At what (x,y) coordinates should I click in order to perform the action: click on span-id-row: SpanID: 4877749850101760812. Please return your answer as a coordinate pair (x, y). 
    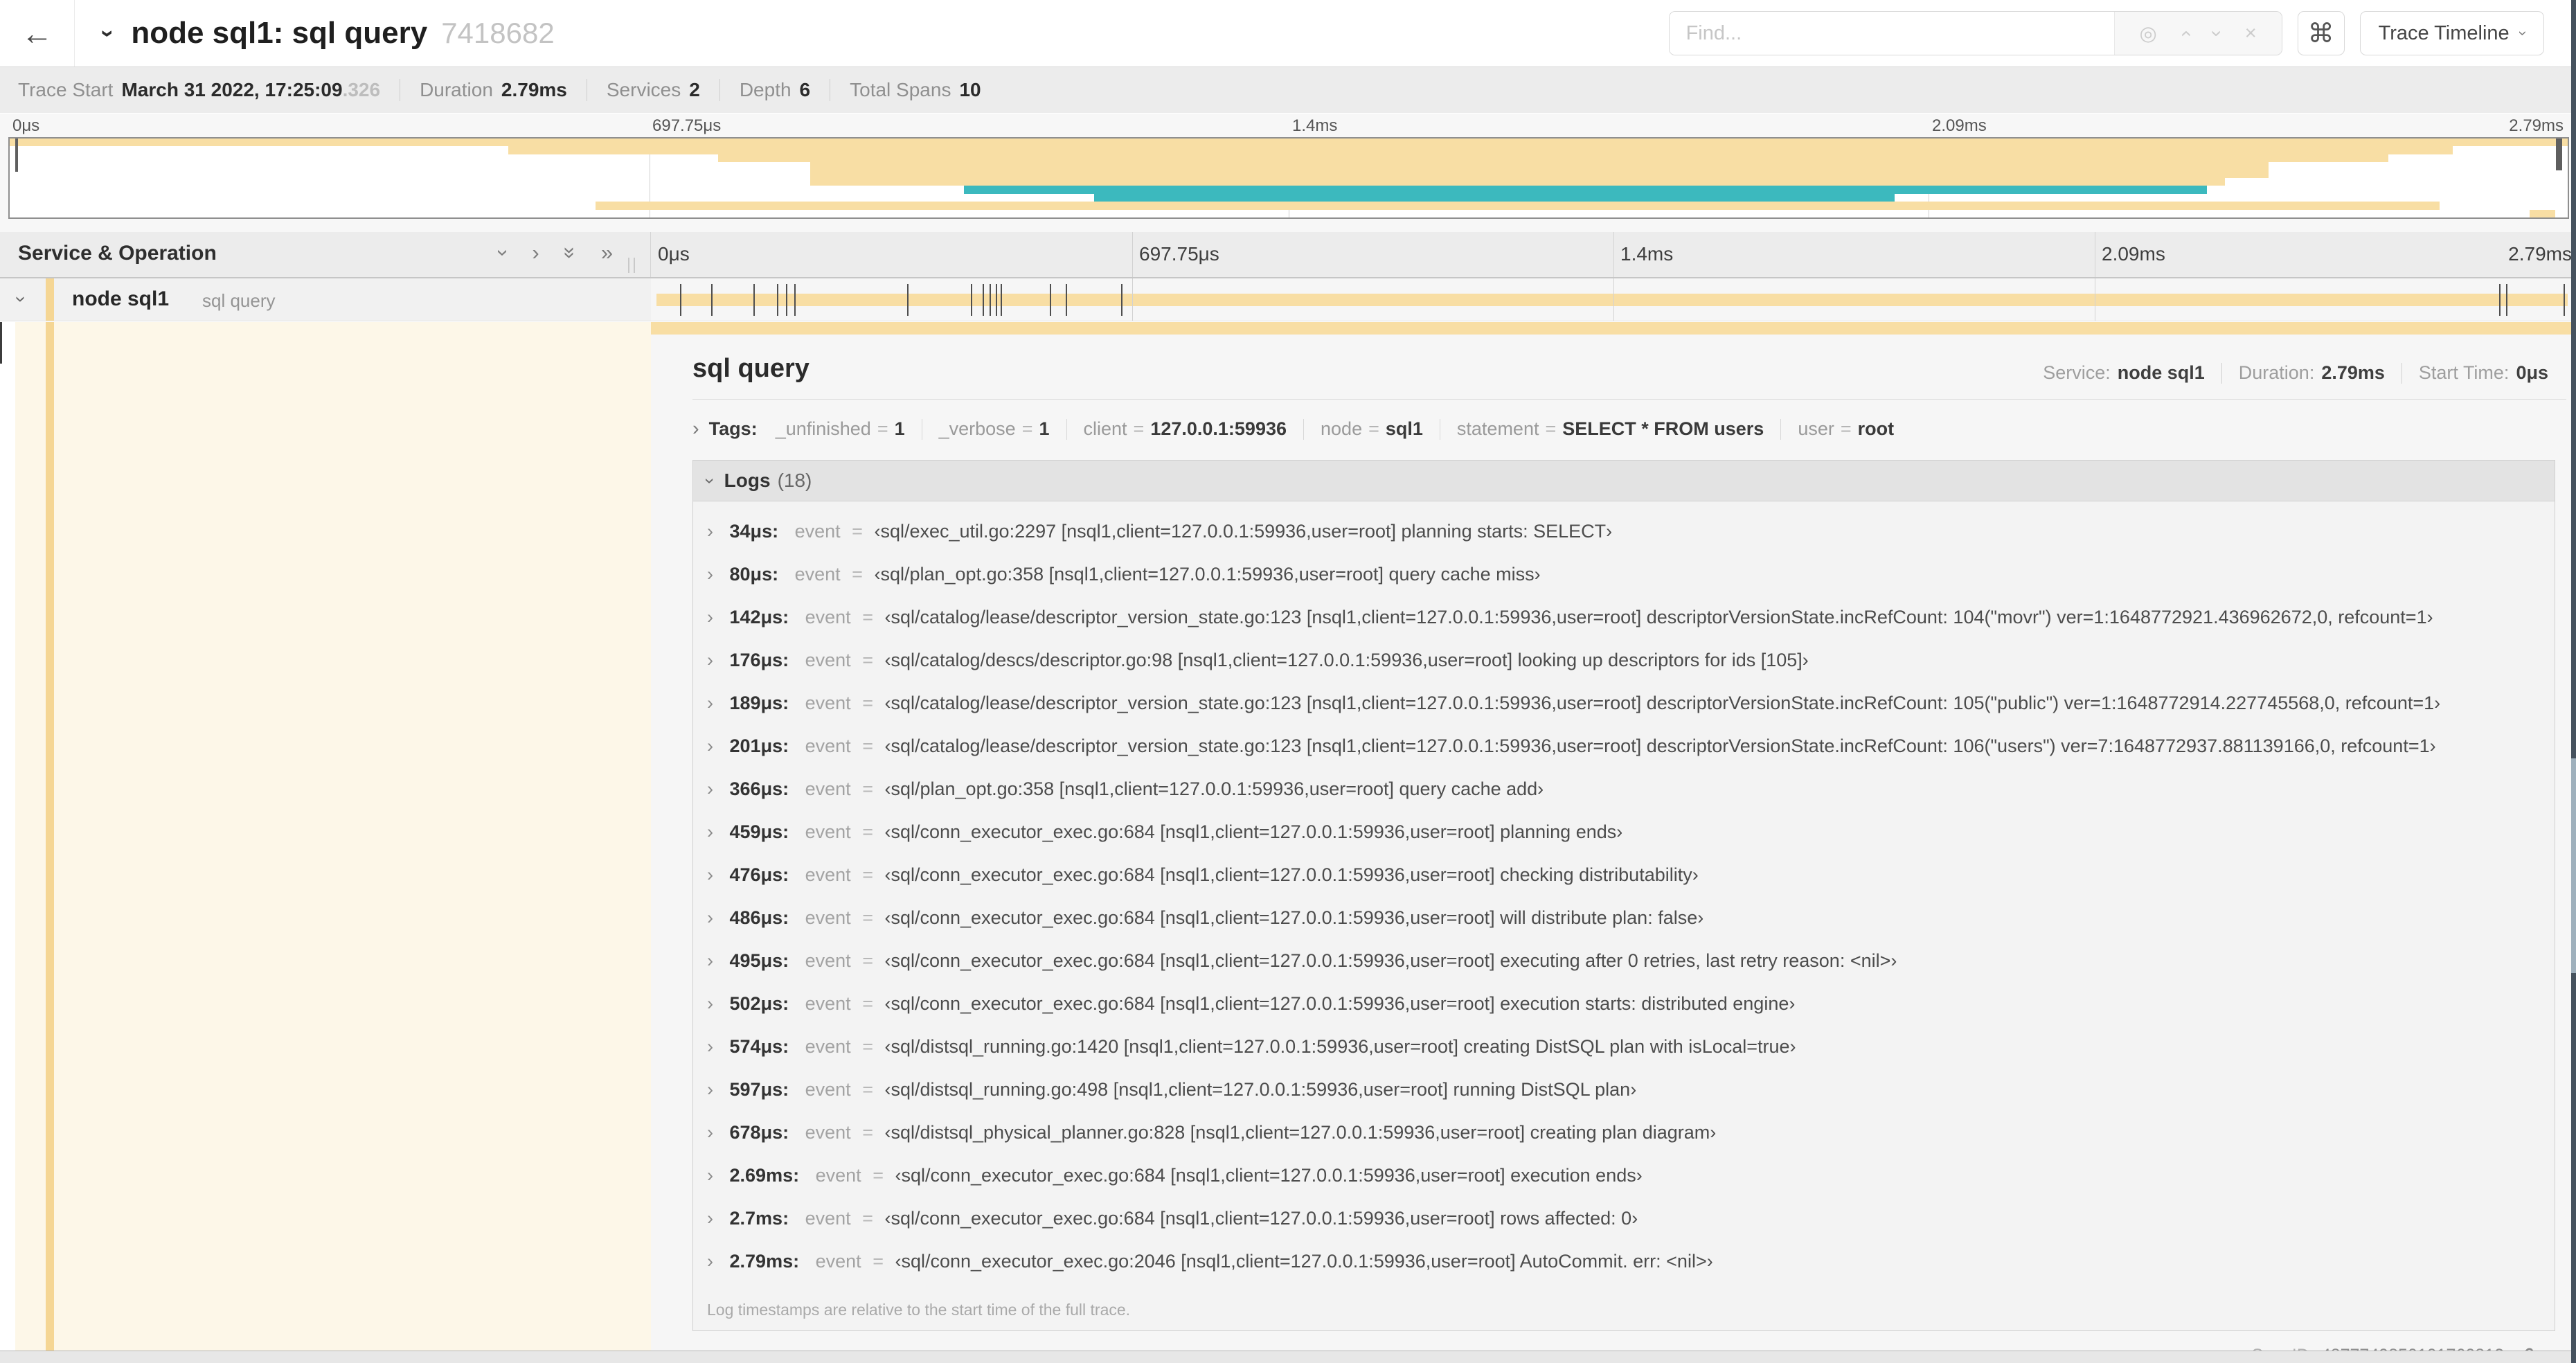
    Looking at the image, I should click on (1629, 1341).